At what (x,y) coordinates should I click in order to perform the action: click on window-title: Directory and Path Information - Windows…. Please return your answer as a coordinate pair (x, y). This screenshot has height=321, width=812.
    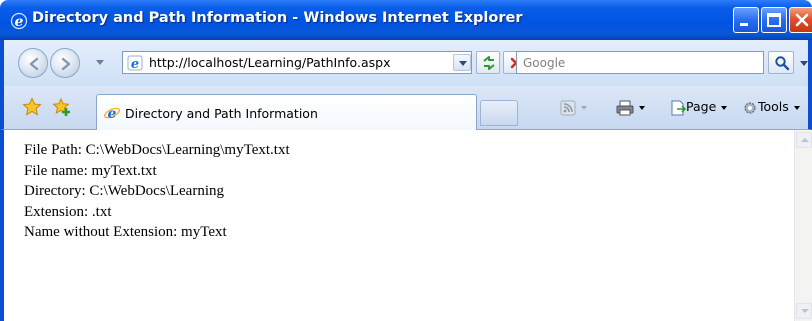
    Looking at the image, I should click on (277, 18).